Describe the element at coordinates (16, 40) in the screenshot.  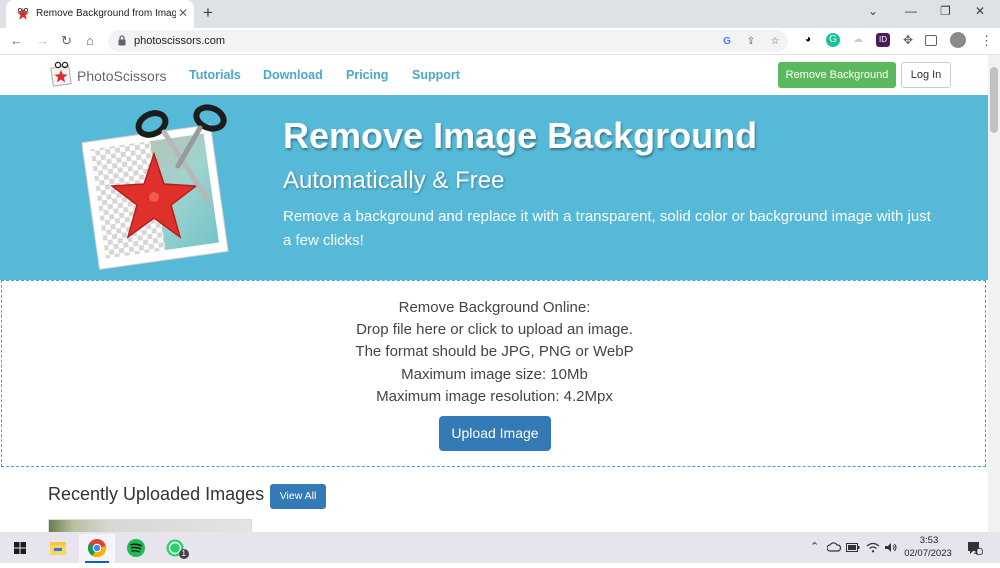
I see `back-button: ←` at that location.